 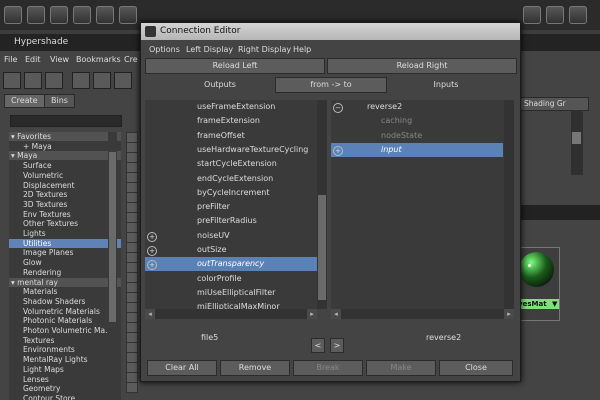 What do you see at coordinates (318, 345) in the screenshot?
I see `previous-node-button: <` at bounding box center [318, 345].